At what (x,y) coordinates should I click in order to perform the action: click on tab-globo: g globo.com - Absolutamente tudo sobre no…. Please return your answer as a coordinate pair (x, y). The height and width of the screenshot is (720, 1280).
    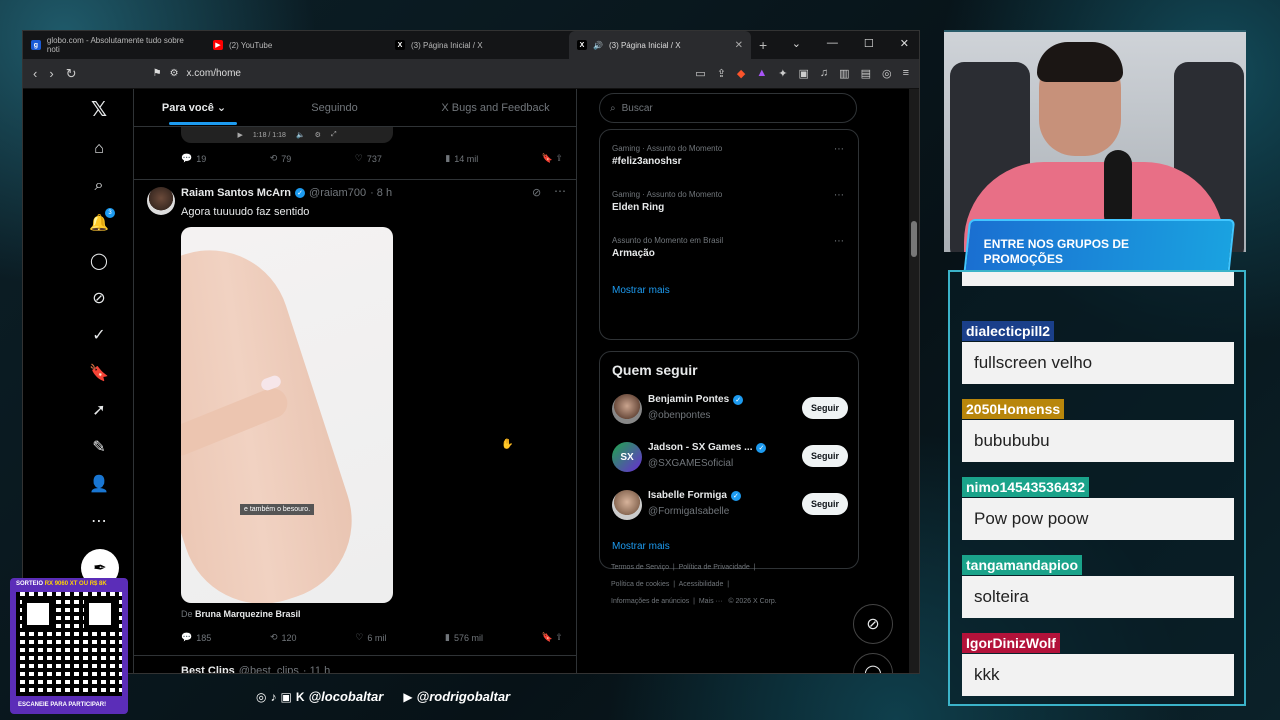
    Looking at the image, I should click on (114, 45).